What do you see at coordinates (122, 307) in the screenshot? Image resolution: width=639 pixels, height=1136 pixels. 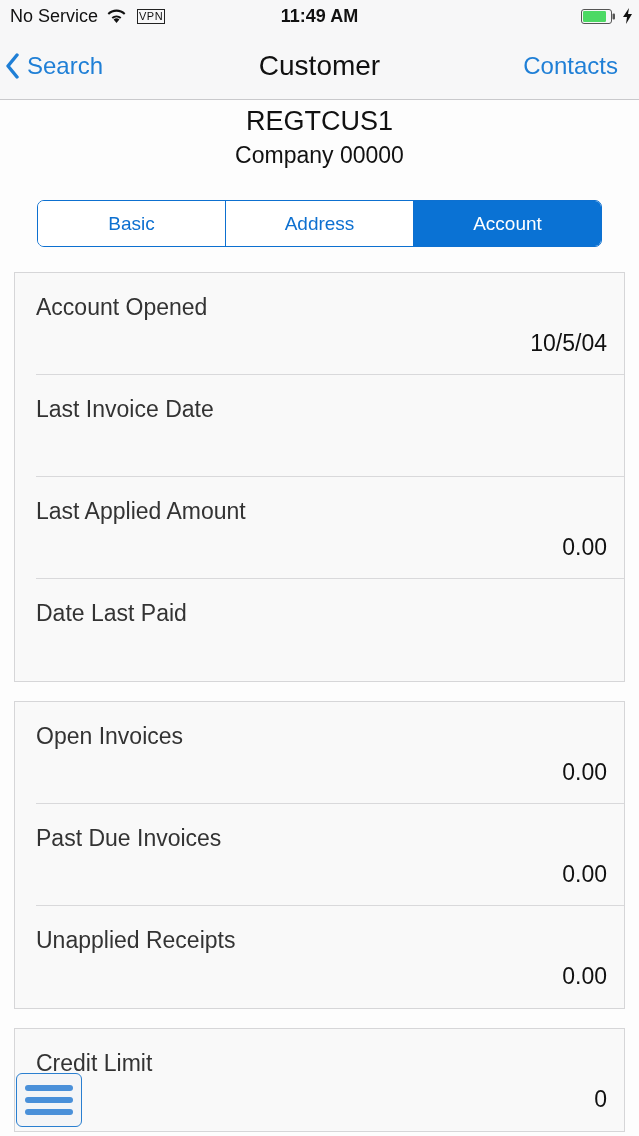 I see `field-label: Account Opened` at bounding box center [122, 307].